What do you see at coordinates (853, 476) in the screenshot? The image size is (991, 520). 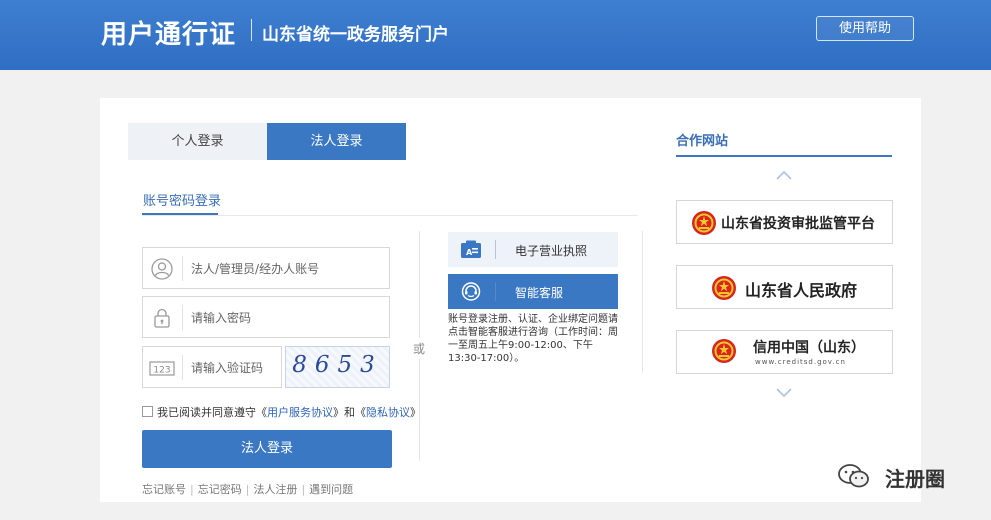 I see `wechat-icon` at bounding box center [853, 476].